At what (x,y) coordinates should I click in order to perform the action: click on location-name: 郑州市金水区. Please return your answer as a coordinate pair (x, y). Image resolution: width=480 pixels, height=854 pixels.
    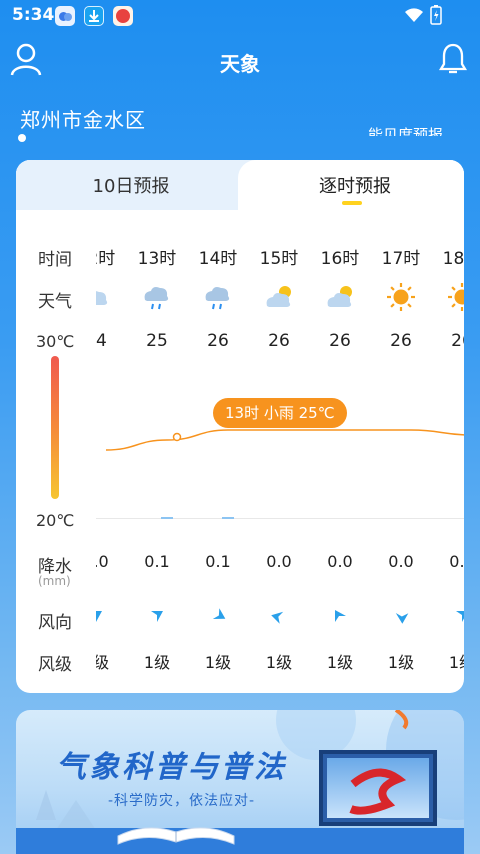
    Looking at the image, I should click on (83, 118).